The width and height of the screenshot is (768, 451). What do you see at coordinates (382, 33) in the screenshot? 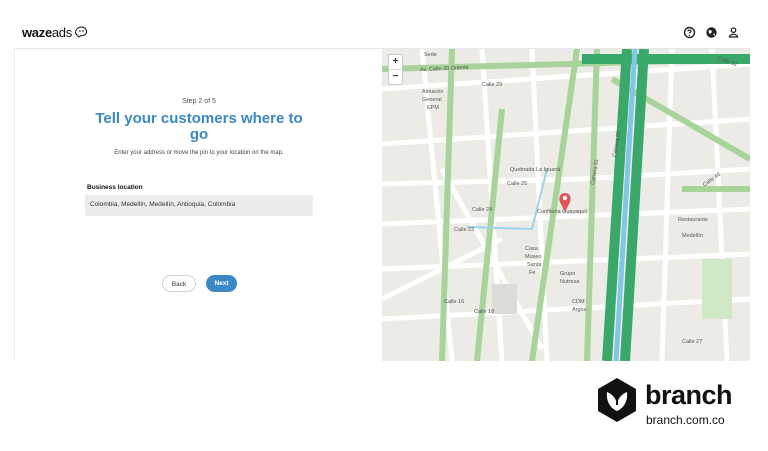
I see `top-bar: waze ads` at bounding box center [382, 33].